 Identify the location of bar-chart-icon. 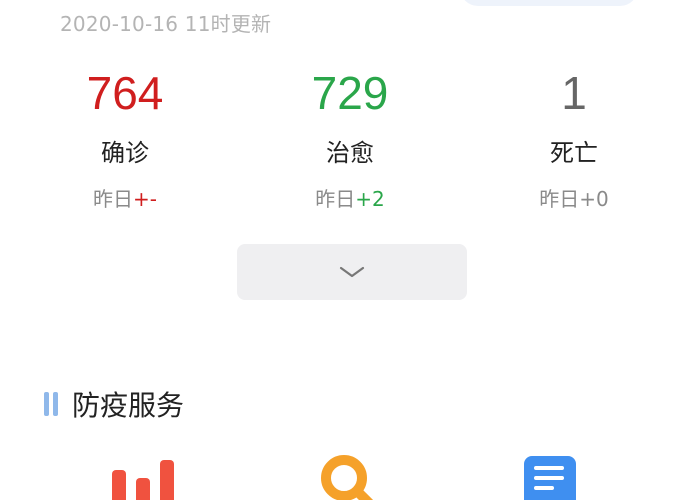
(143, 476).